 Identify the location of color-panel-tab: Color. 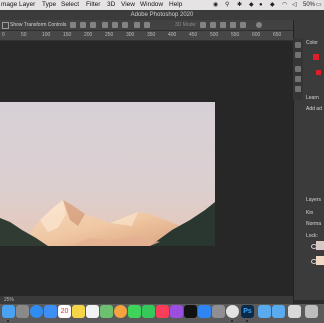
(312, 43).